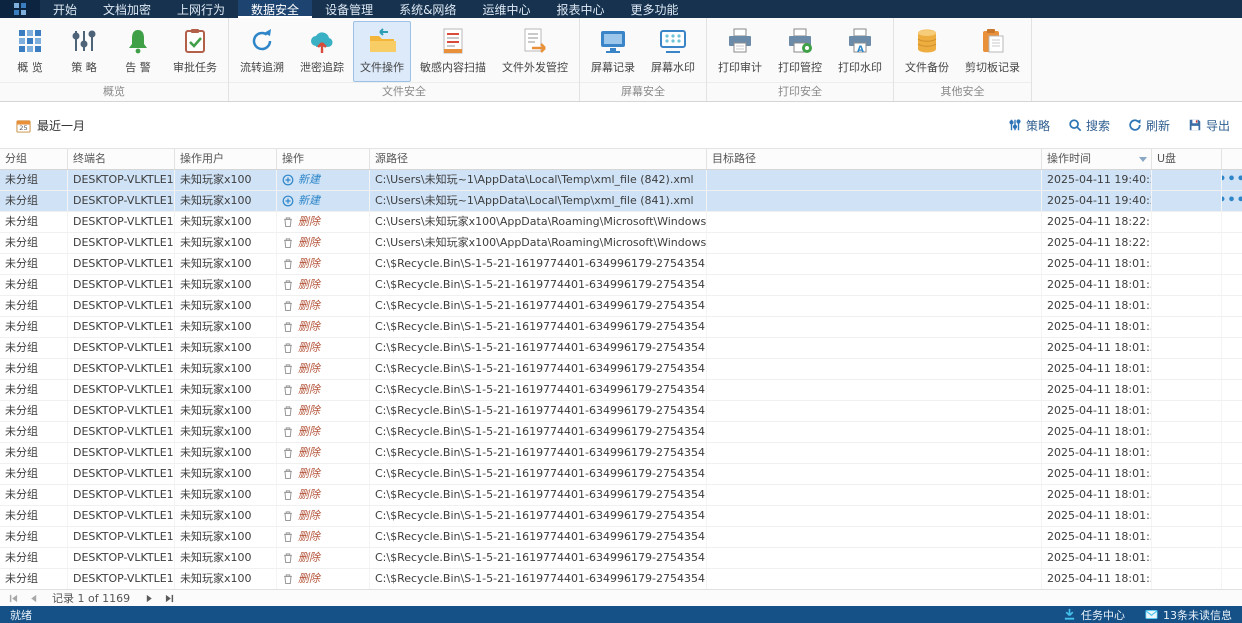  I want to click on date-range-filter: 25 最近一月, so click(50, 125).